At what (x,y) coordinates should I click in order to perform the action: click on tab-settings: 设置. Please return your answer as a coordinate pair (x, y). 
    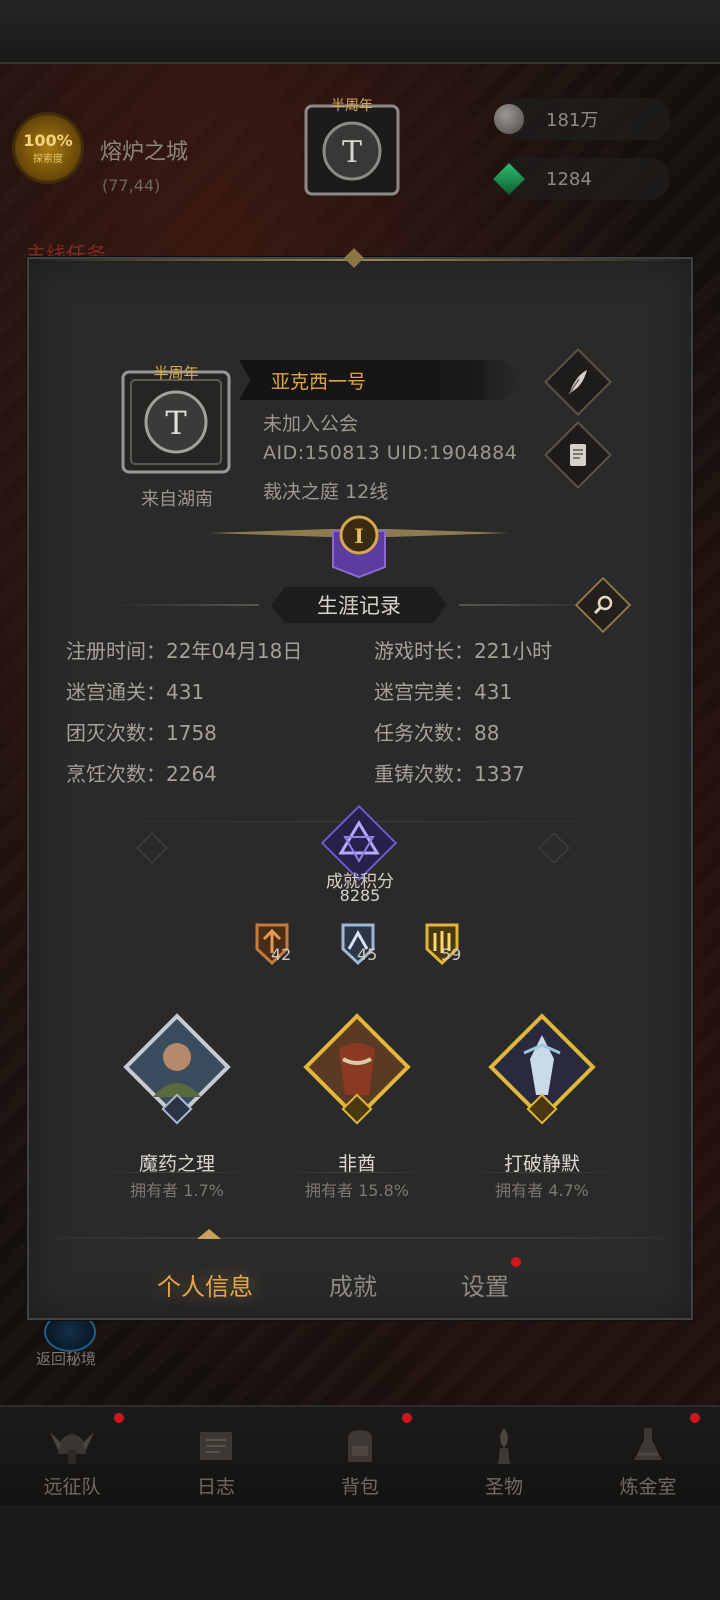
    Looking at the image, I should click on (485, 1284).